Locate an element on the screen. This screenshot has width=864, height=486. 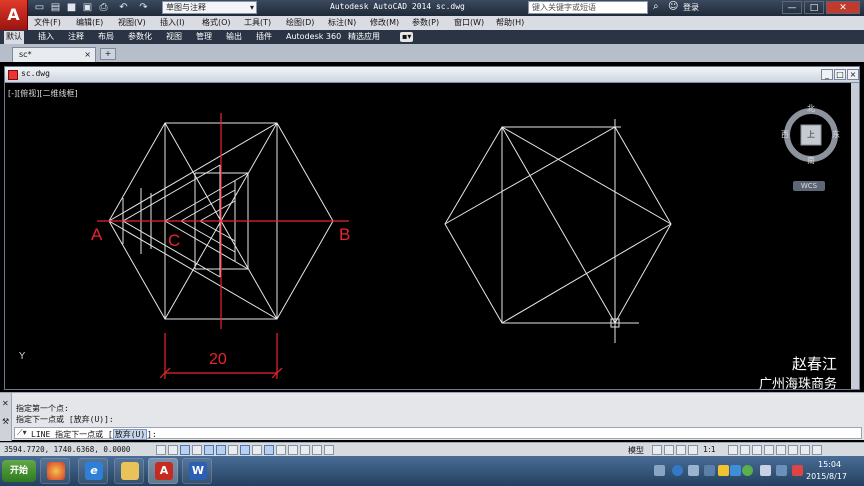
print-icon: ⎙ is located at coordinates (103, 7).